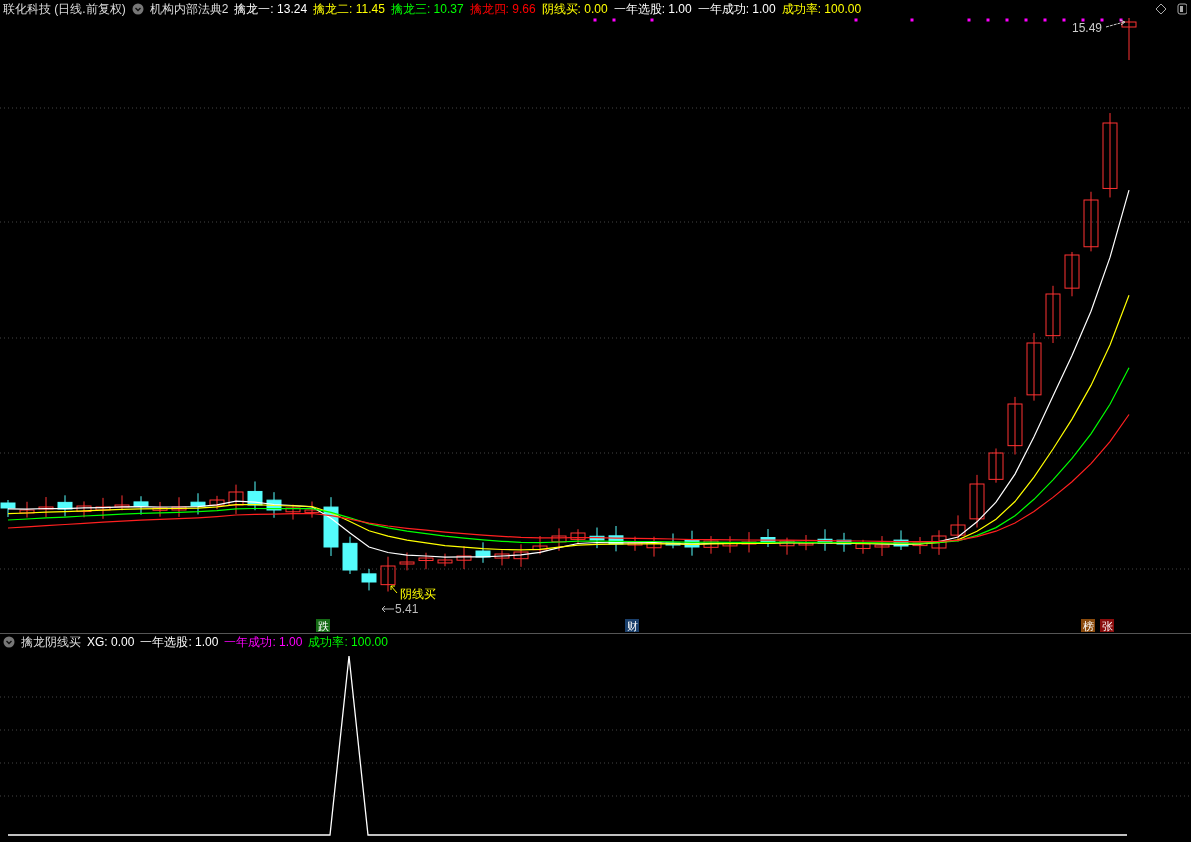  What do you see at coordinates (1107, 625) in the screenshot?
I see `event-tag: 张` at bounding box center [1107, 625].